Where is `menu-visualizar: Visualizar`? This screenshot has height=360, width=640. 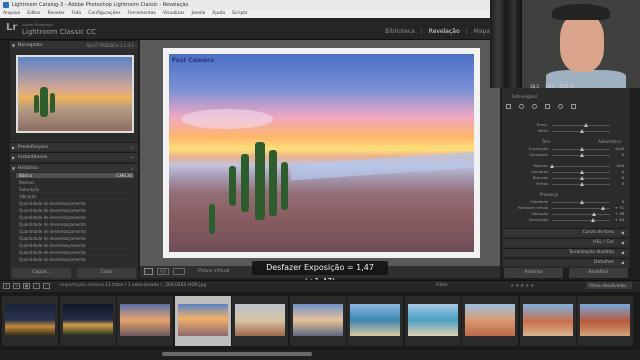
menu-visualizar: Visualizar is located at coordinates (174, 14).